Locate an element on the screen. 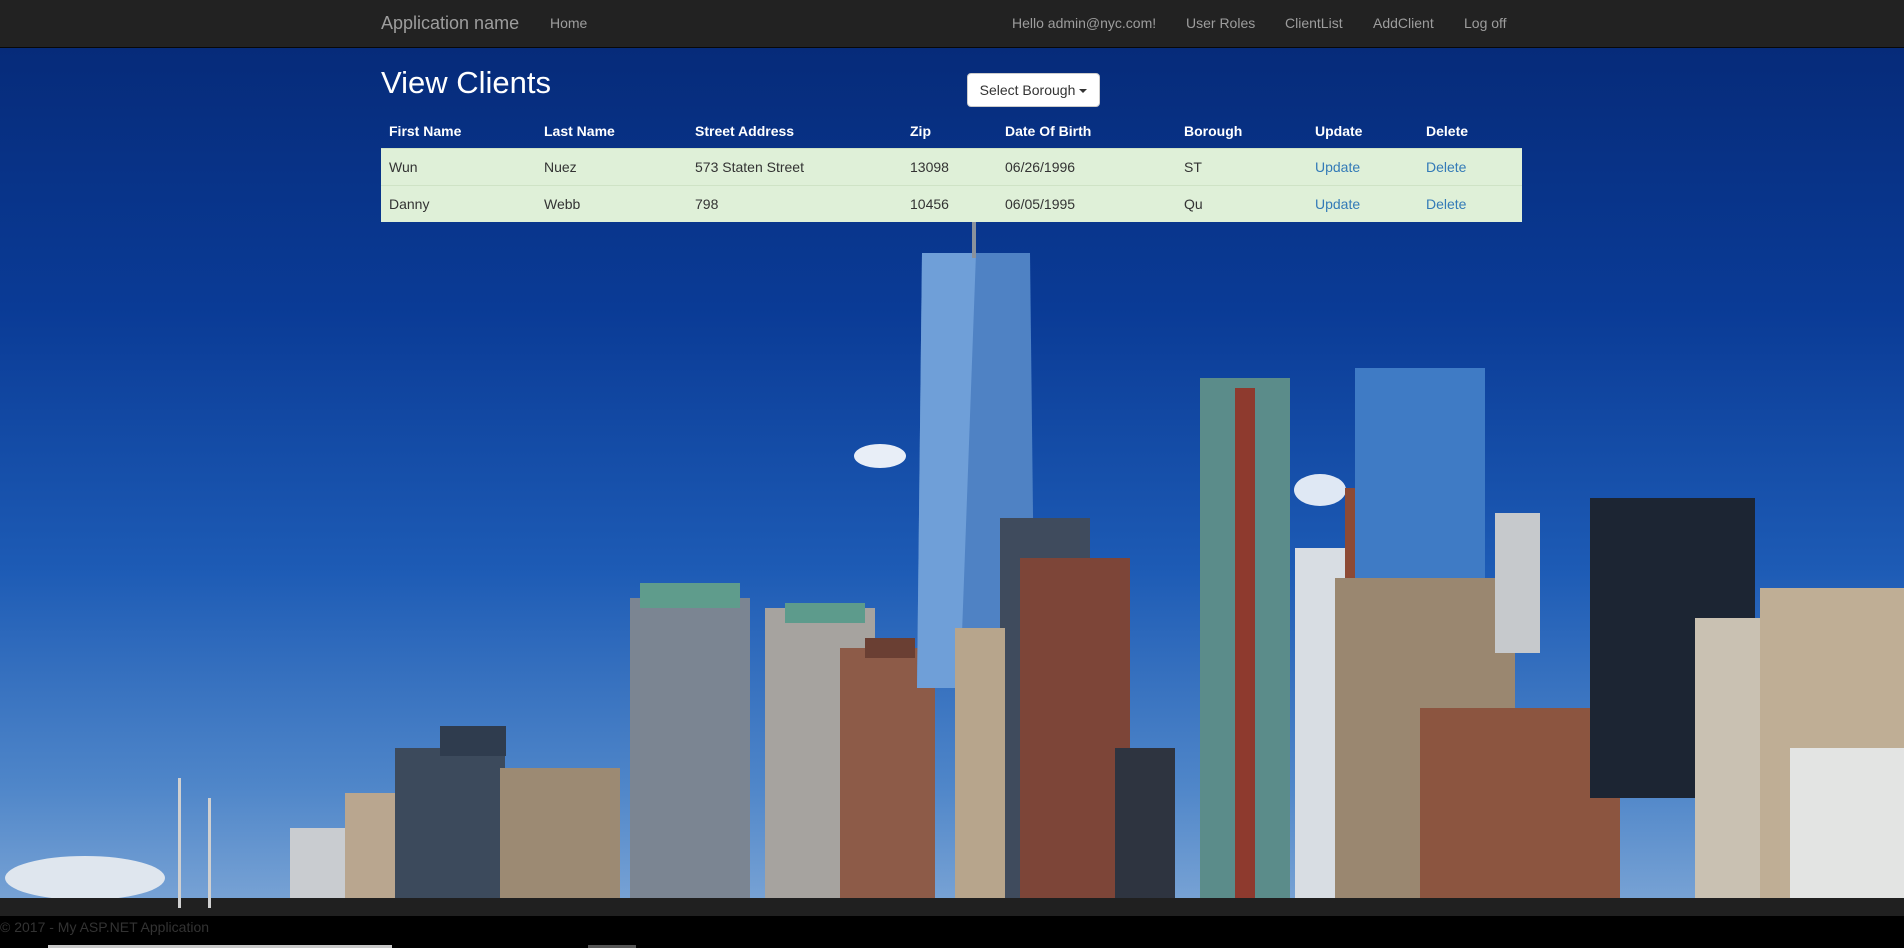 The height and width of the screenshot is (948, 1904). header-date-of-birth: Date Of Birth is located at coordinates (1048, 130).